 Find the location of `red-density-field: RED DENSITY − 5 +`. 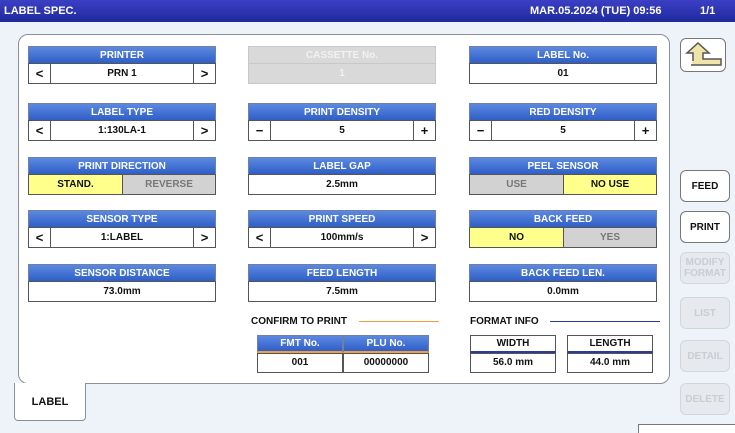

red-density-field: RED DENSITY − 5 + is located at coordinates (563, 122).